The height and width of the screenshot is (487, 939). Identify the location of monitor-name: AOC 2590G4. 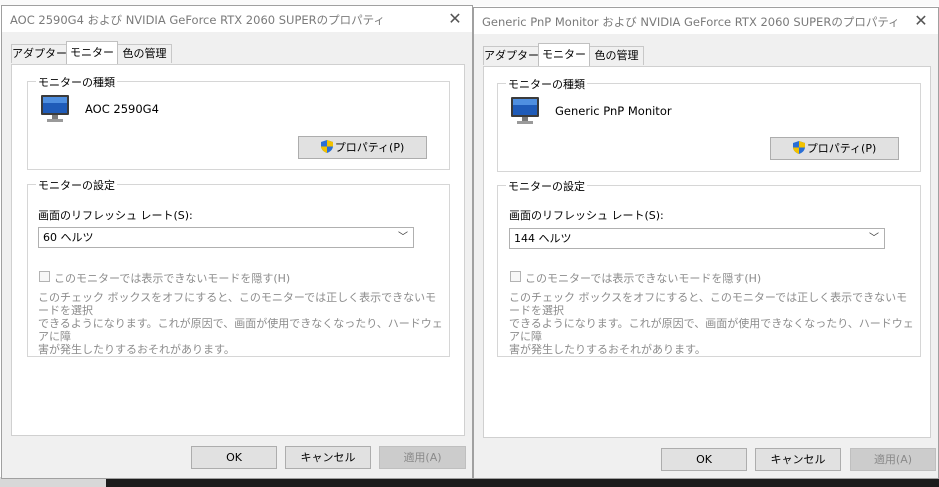
(122, 109).